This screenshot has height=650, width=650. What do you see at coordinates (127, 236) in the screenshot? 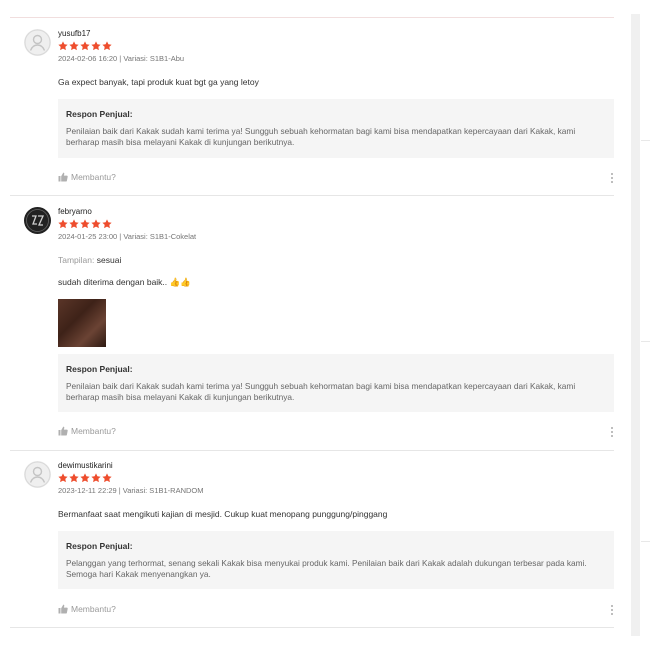
I see `review-meta: 2024-01-25 23:00 | Variasi: S1B1-Cokelat` at bounding box center [127, 236].